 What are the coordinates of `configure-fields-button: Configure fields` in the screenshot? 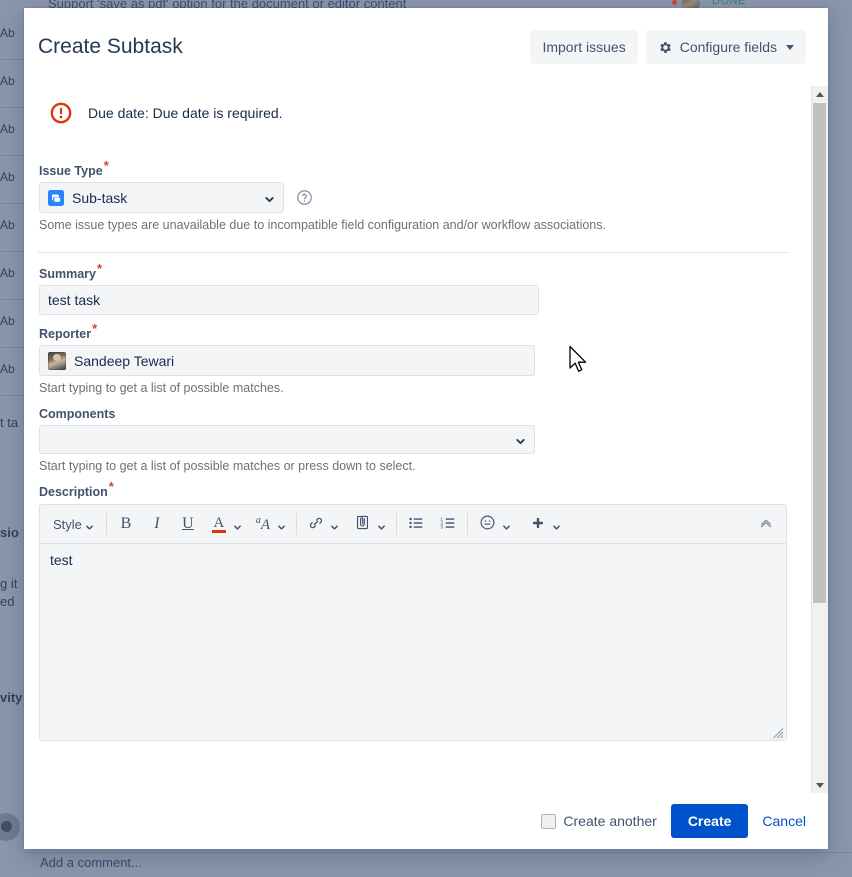 It's located at (725, 47).